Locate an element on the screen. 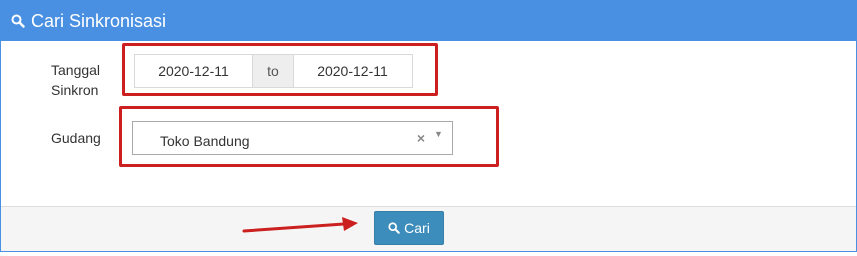 The height and width of the screenshot is (256, 857). search-button: Cari is located at coordinates (409, 228).